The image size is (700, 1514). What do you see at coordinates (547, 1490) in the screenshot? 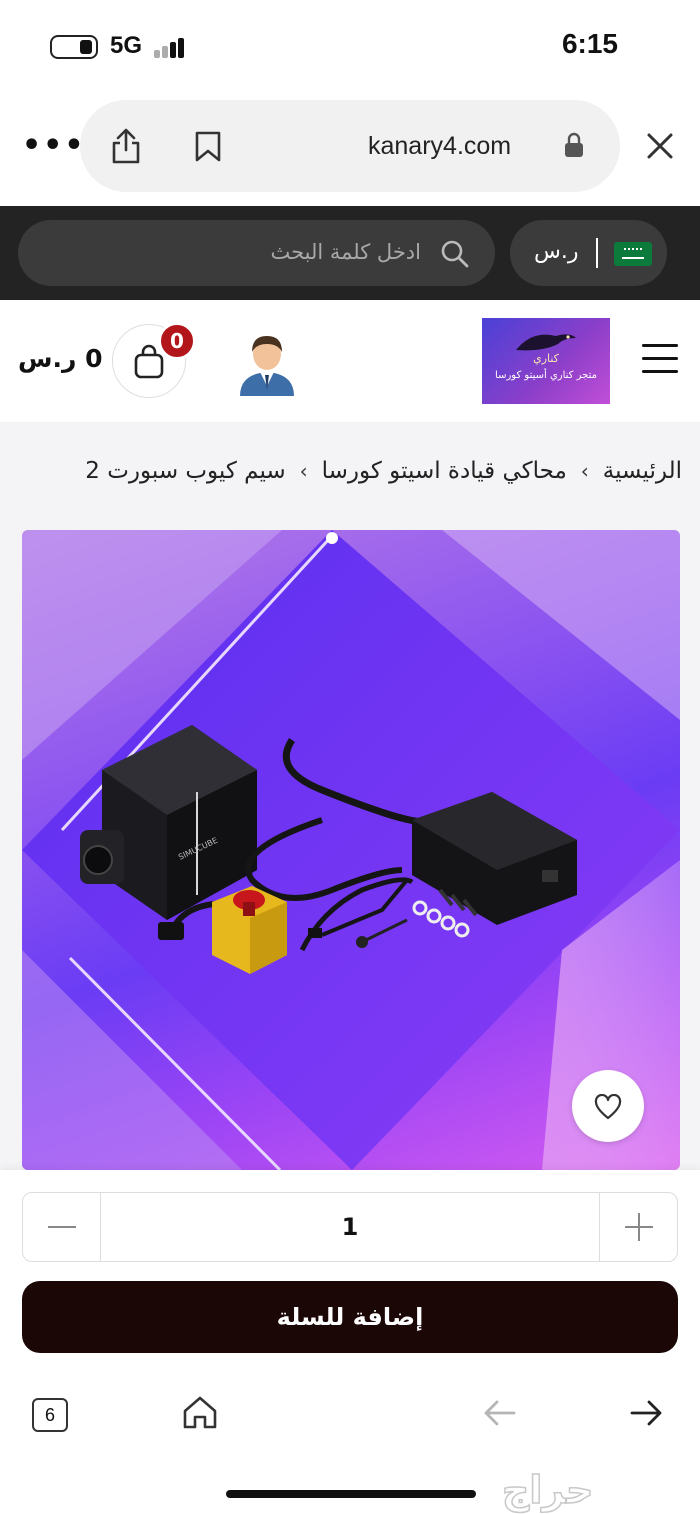
I see `watermark: حراج` at bounding box center [547, 1490].